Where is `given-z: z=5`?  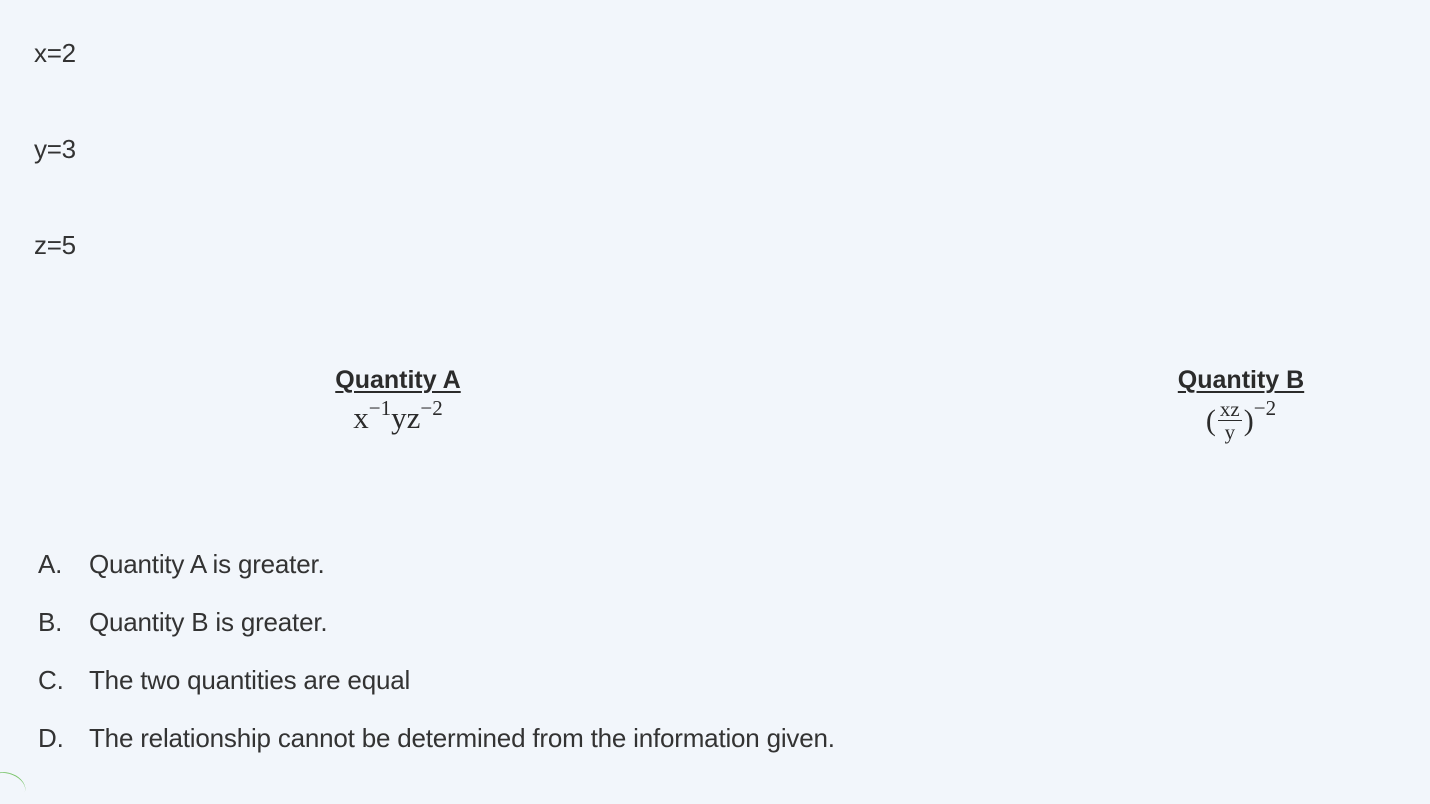
given-z: z=5 is located at coordinates (55, 245).